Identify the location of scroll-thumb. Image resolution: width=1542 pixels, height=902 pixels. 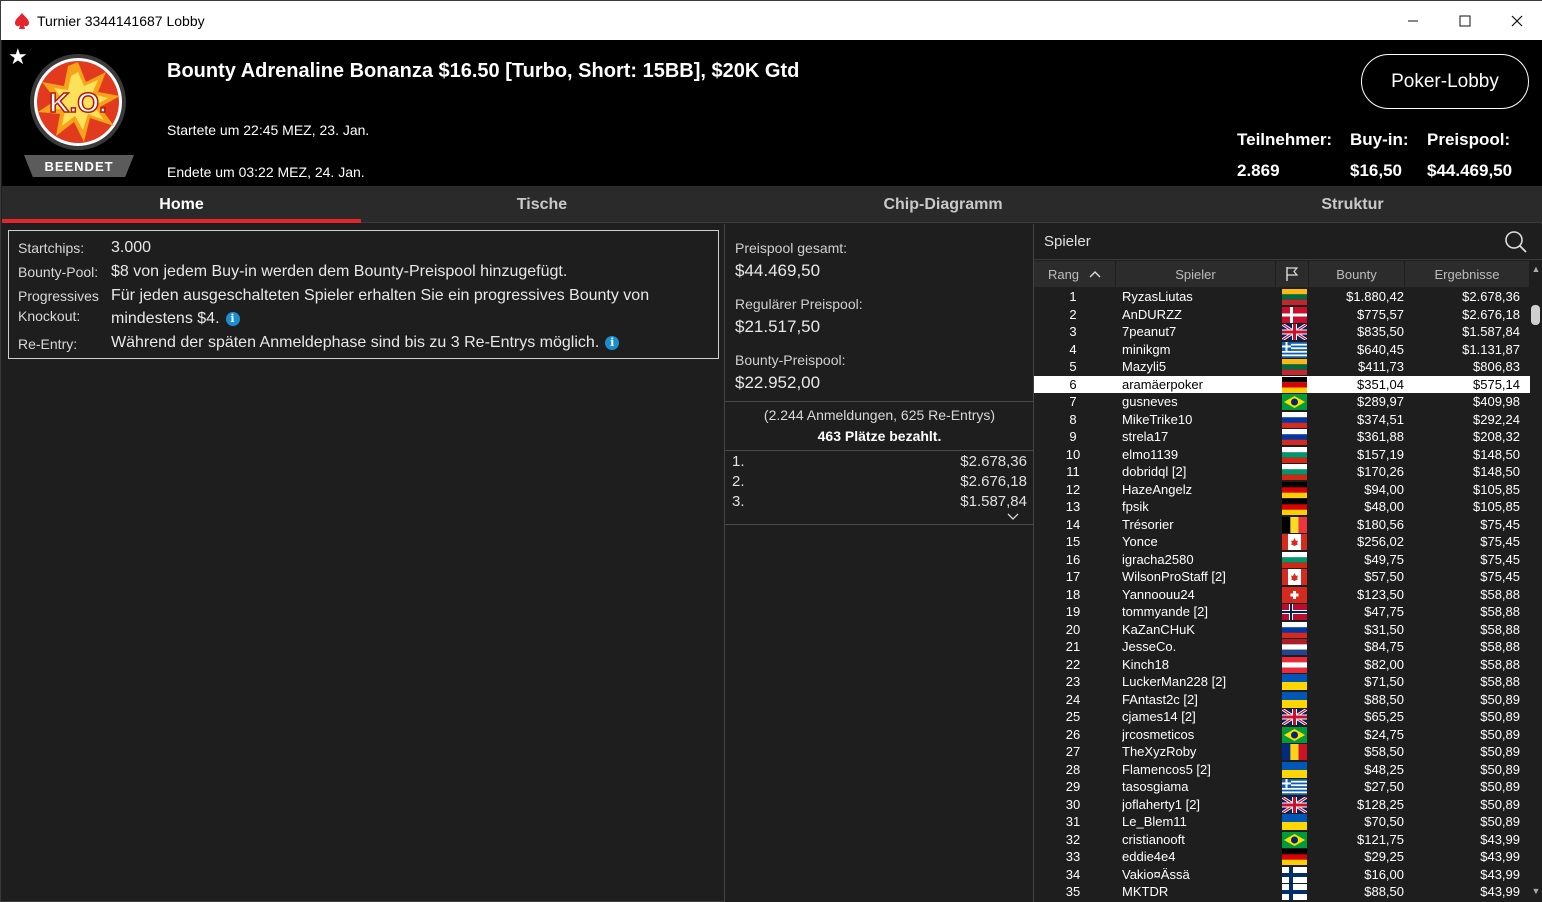
(1535, 315).